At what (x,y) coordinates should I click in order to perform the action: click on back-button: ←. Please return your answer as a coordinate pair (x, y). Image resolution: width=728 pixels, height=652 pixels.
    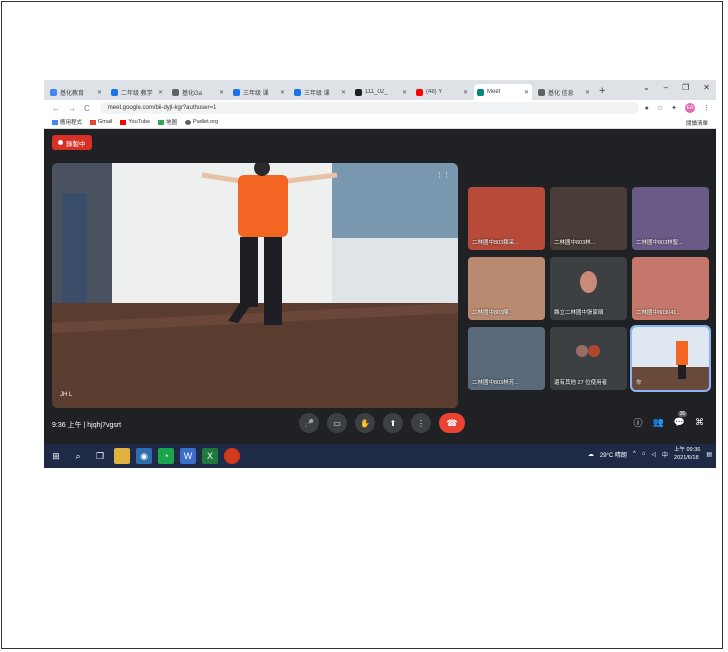
    Looking at the image, I should click on (56, 108).